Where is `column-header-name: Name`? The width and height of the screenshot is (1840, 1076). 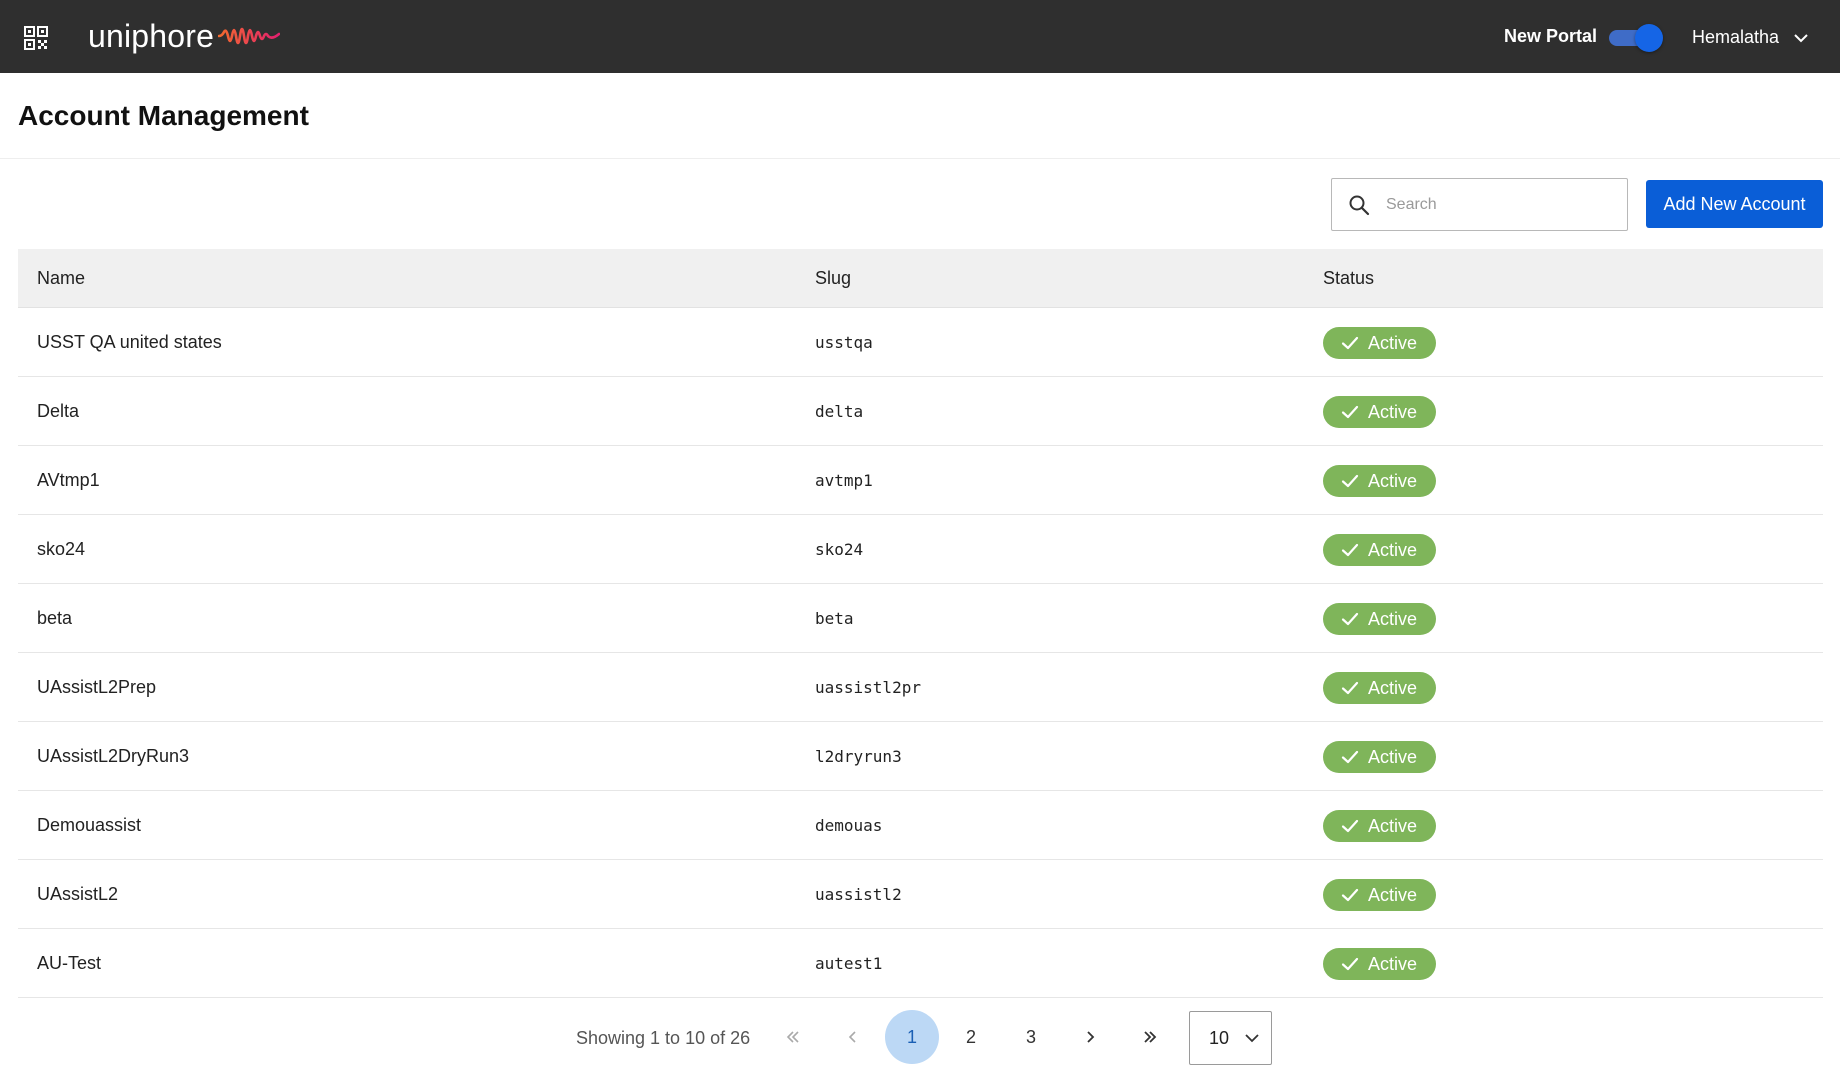
column-header-name: Name is located at coordinates (61, 278).